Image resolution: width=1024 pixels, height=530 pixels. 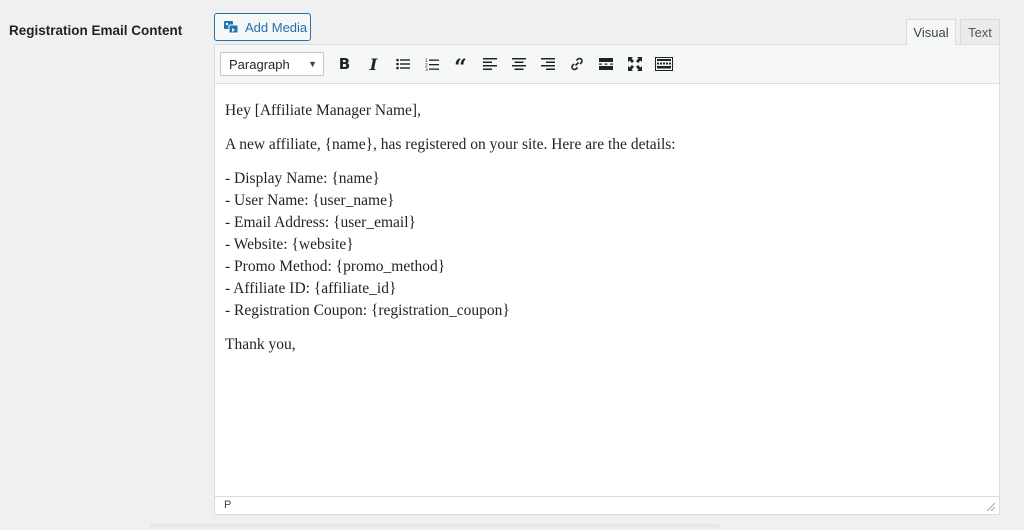 What do you see at coordinates (311, 288) in the screenshot?
I see `detail-line: - Affiliate ID: {affiliate_id}` at bounding box center [311, 288].